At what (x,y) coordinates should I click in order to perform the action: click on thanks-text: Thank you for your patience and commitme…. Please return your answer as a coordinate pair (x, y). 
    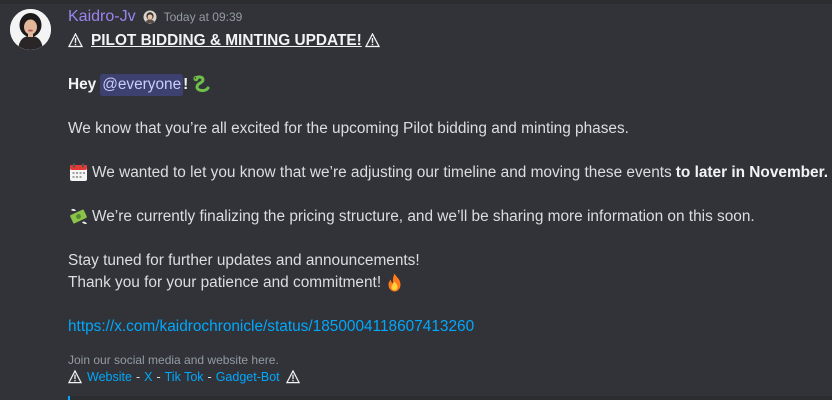
    Looking at the image, I should click on (225, 282).